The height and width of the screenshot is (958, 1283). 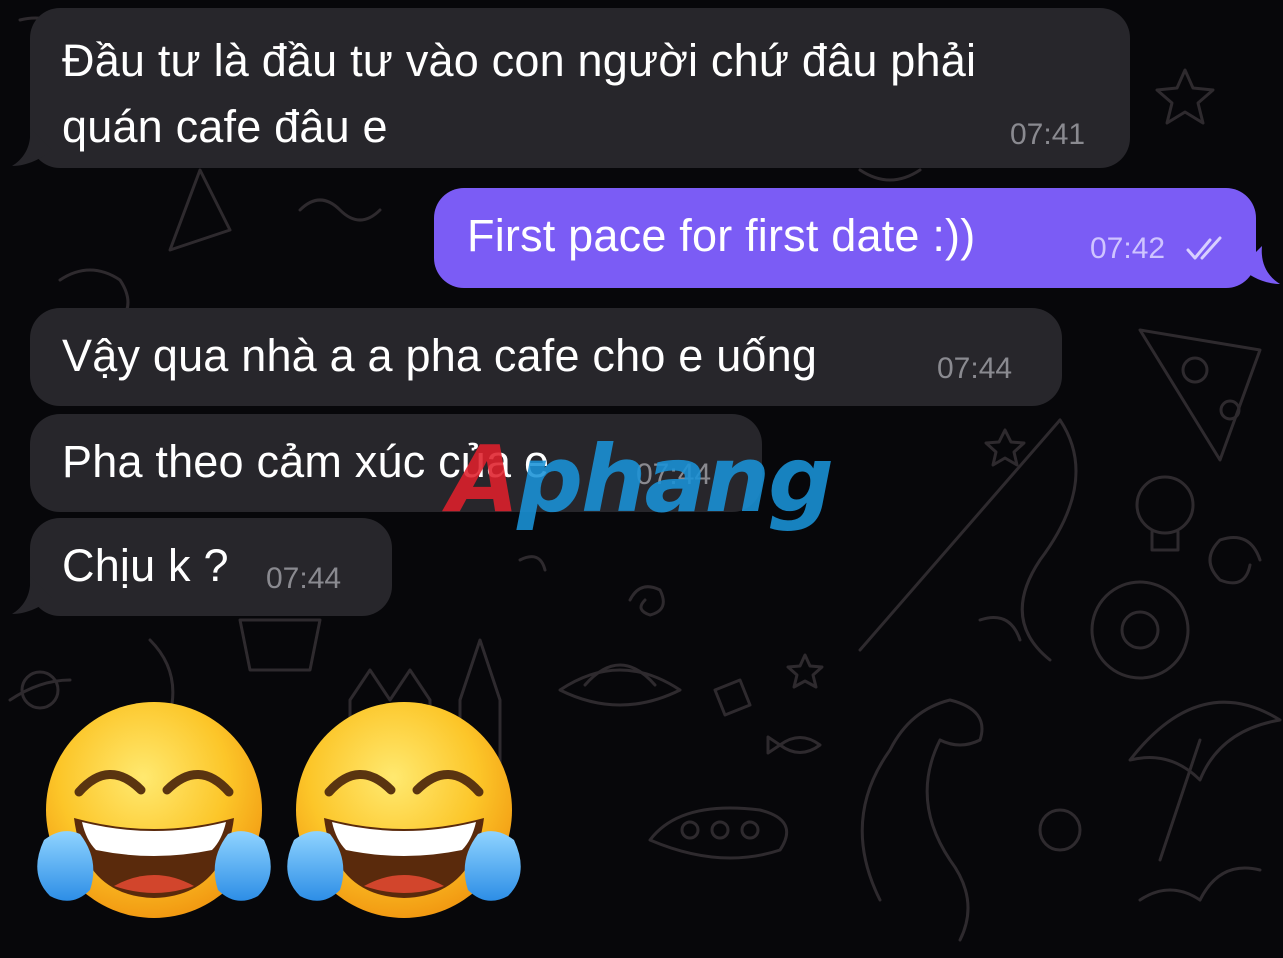 I want to click on incoming-message-bubble: Chịu k ? 07:44, so click(x=211, y=567).